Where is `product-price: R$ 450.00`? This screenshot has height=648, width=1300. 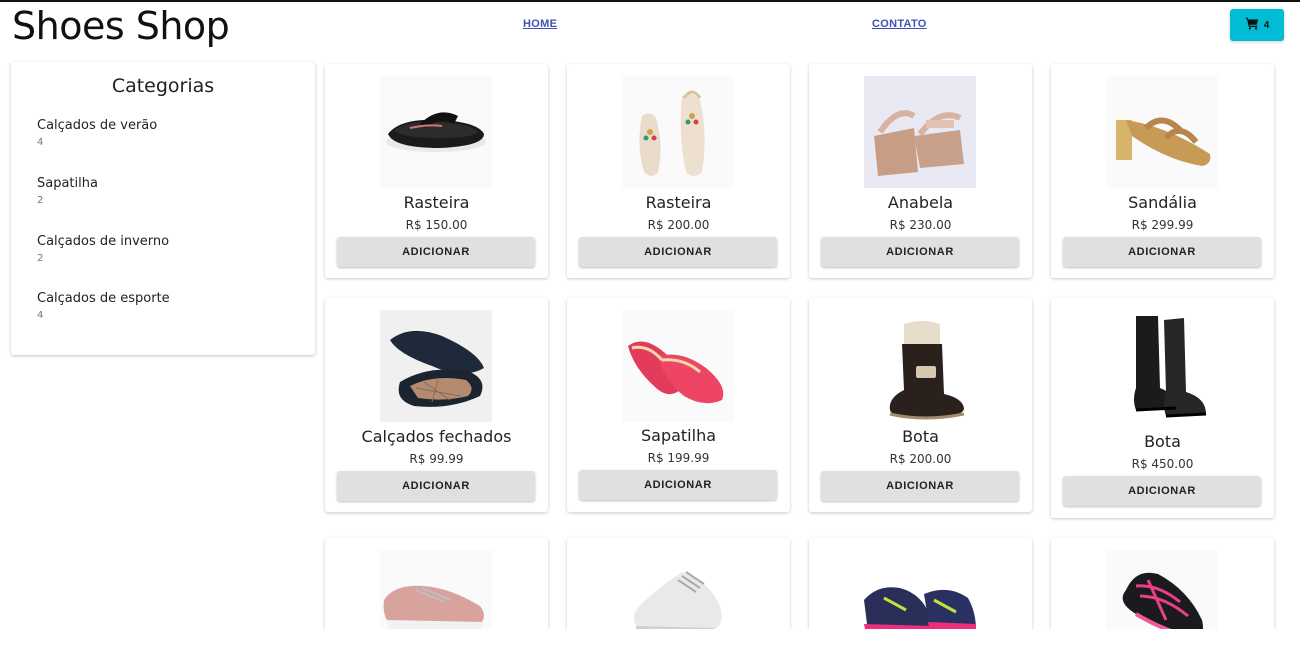 product-price: R$ 450.00 is located at coordinates (1162, 464).